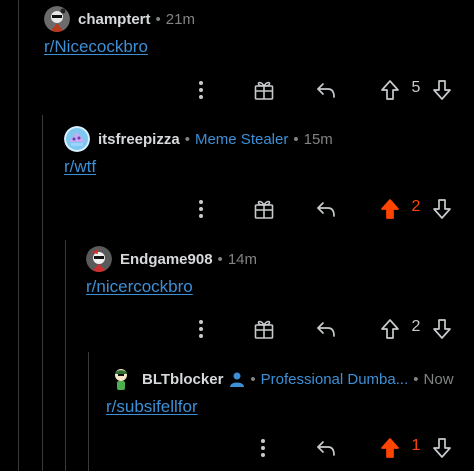 This screenshot has width=474, height=471. I want to click on vote-count: 1, so click(416, 445).